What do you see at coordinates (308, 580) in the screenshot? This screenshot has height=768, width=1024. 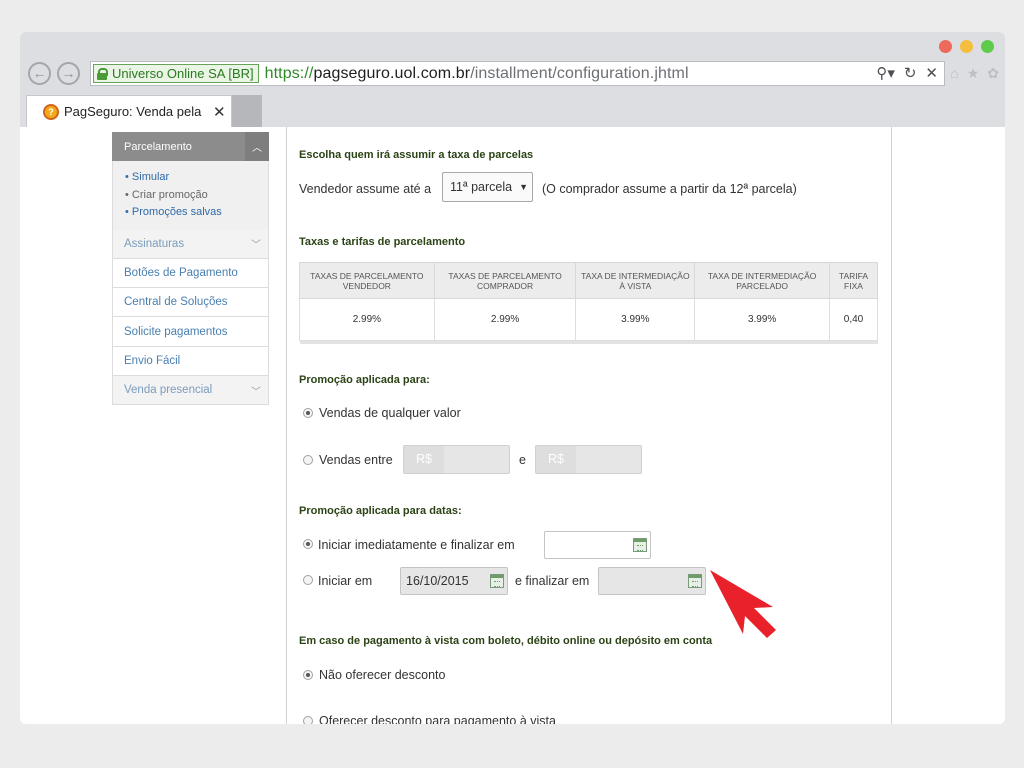 I see `radio-start-at` at bounding box center [308, 580].